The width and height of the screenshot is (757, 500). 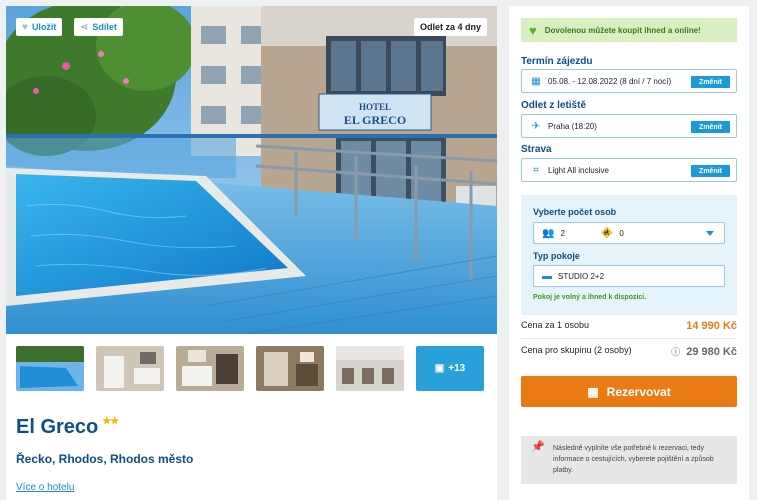 I want to click on save-label: Uložit, so click(x=44, y=27).